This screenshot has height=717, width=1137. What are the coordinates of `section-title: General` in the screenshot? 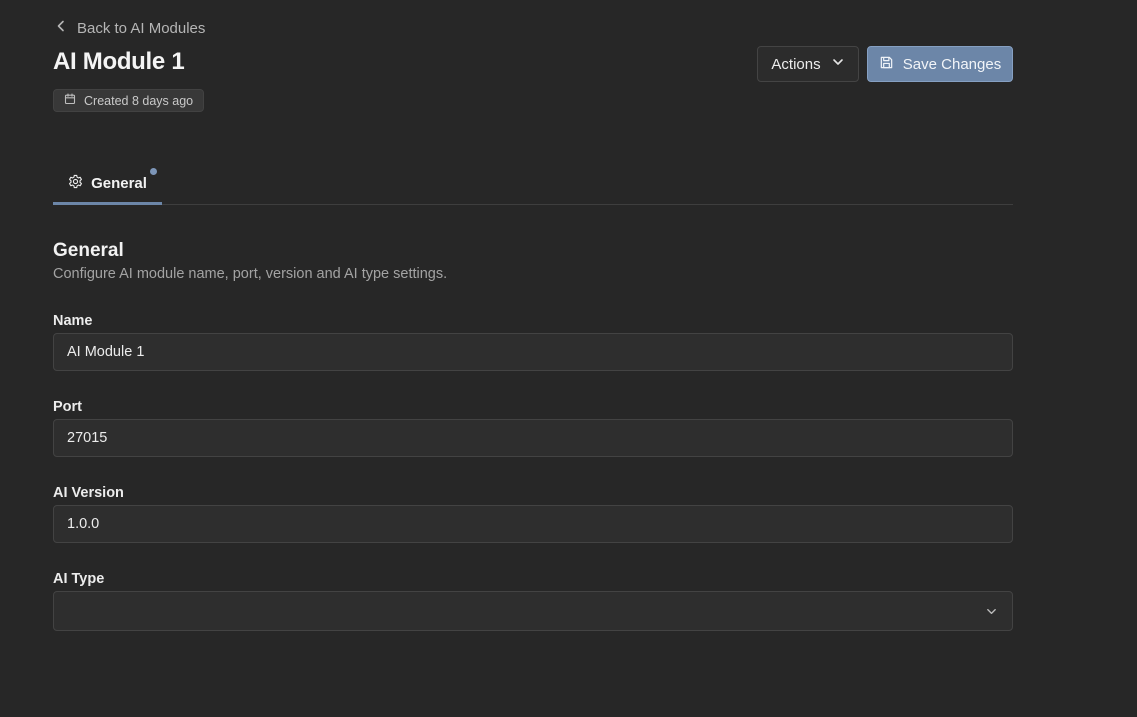 It's located at (88, 250).